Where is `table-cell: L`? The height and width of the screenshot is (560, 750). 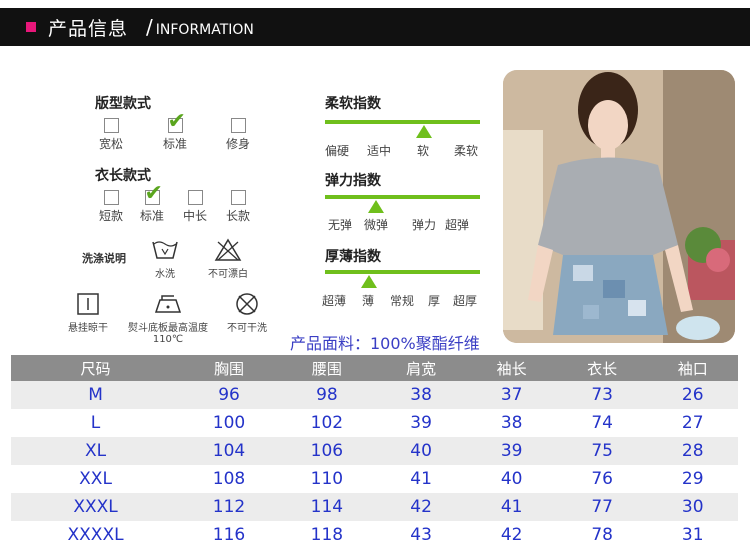
table-cell: L is located at coordinates (96, 423).